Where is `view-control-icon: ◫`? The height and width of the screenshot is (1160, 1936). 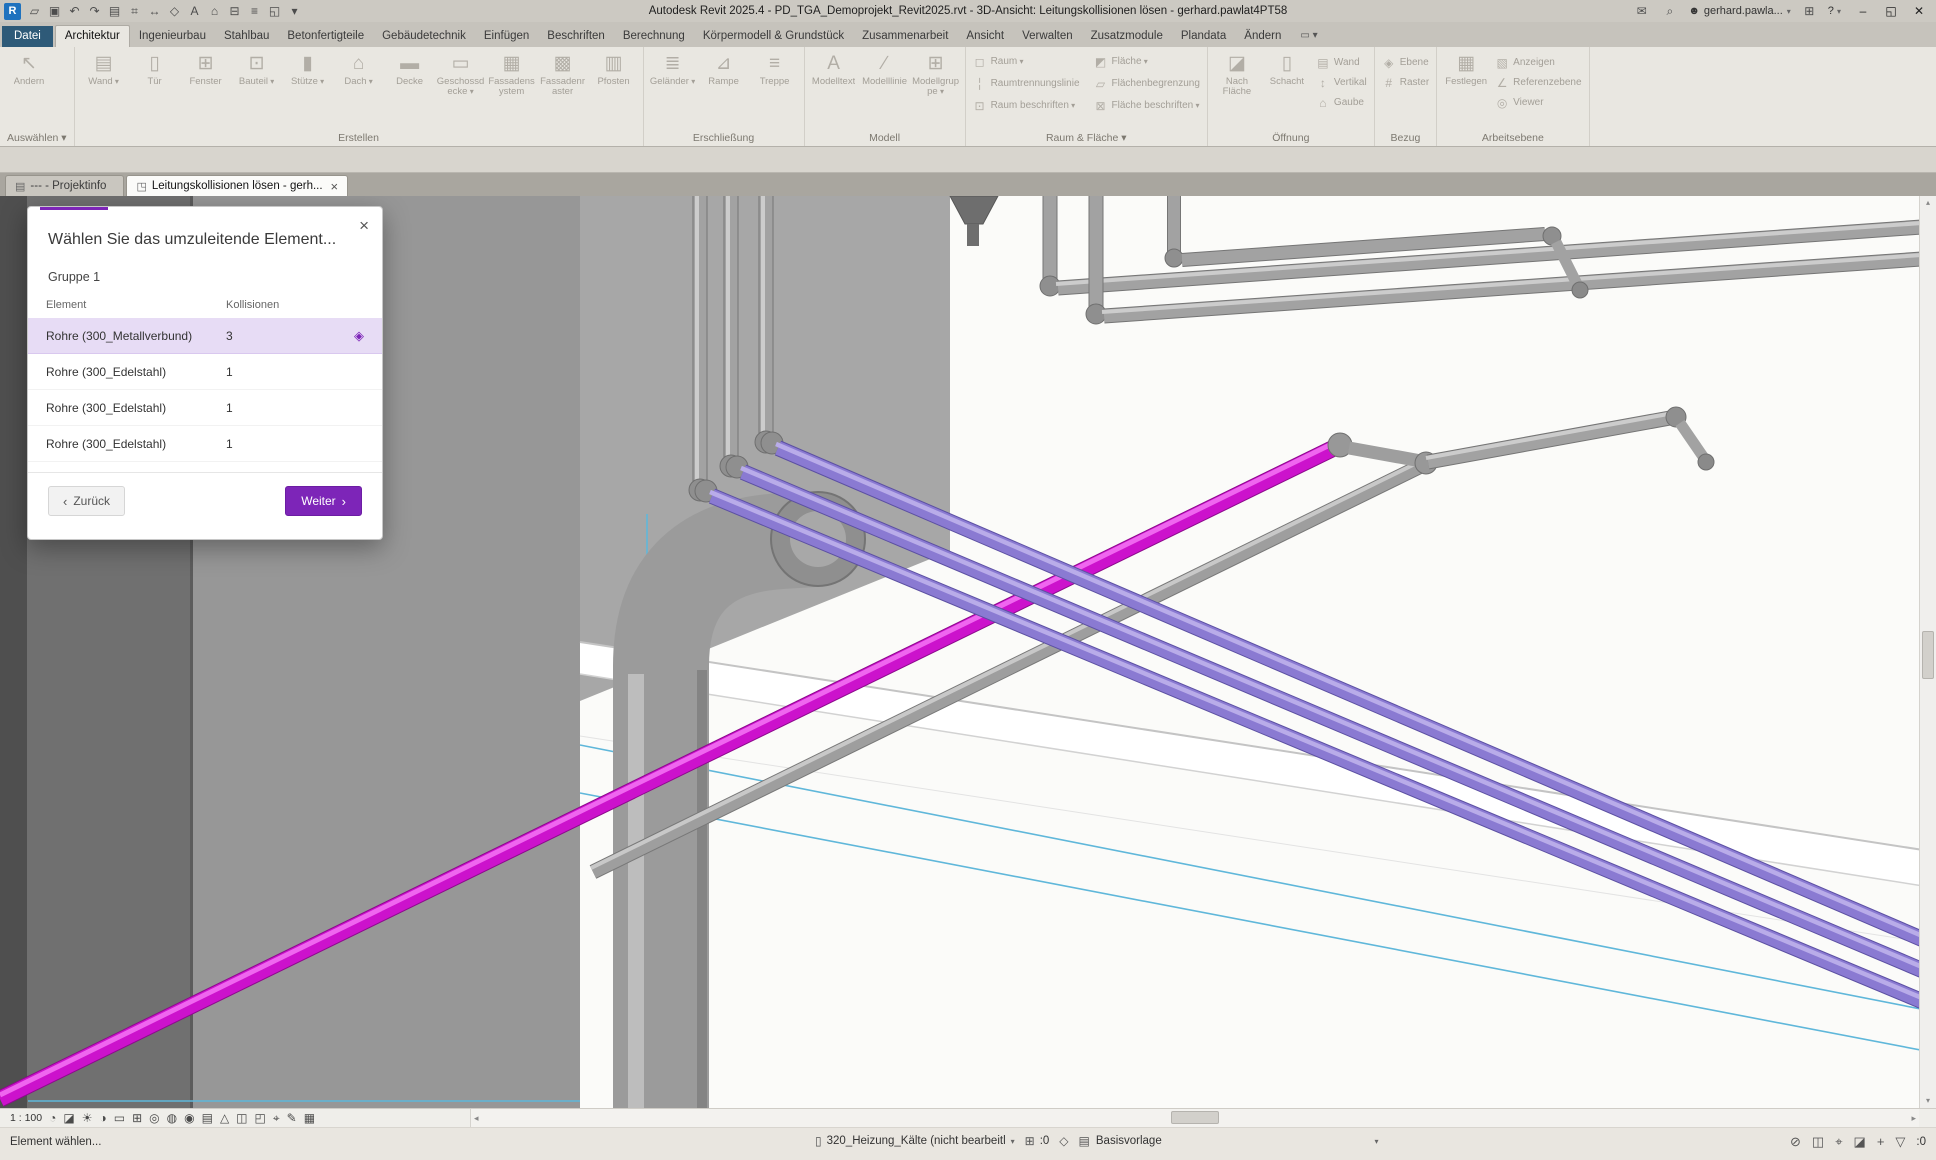 view-control-icon: ◫ is located at coordinates (241, 1118).